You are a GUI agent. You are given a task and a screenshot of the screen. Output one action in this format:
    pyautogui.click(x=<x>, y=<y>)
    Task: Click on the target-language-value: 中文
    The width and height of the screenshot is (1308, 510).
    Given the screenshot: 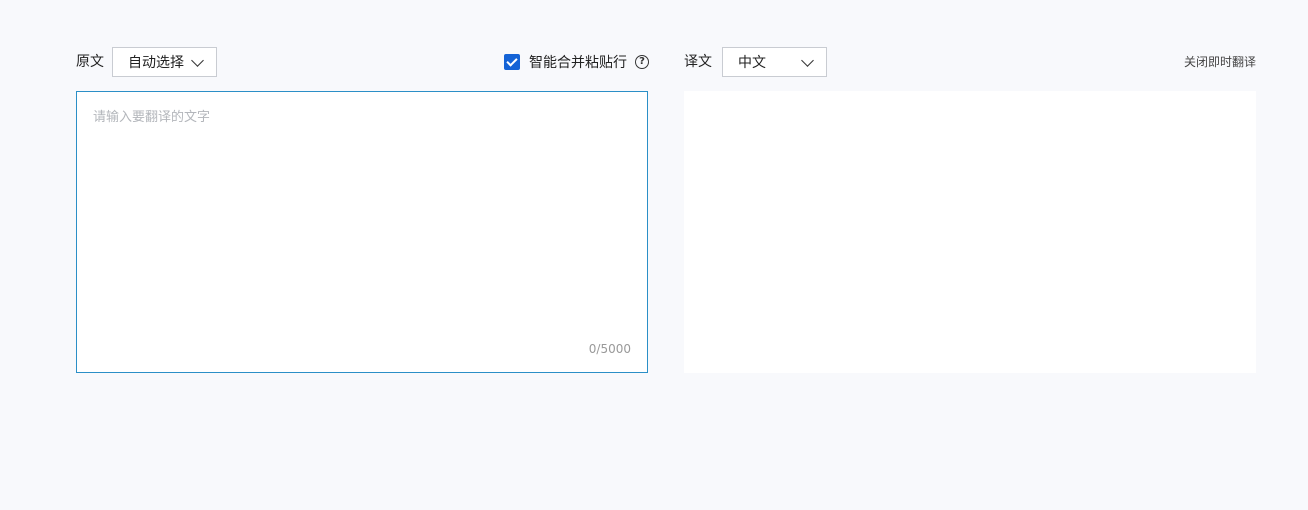 What is the action you would take?
    pyautogui.click(x=752, y=63)
    